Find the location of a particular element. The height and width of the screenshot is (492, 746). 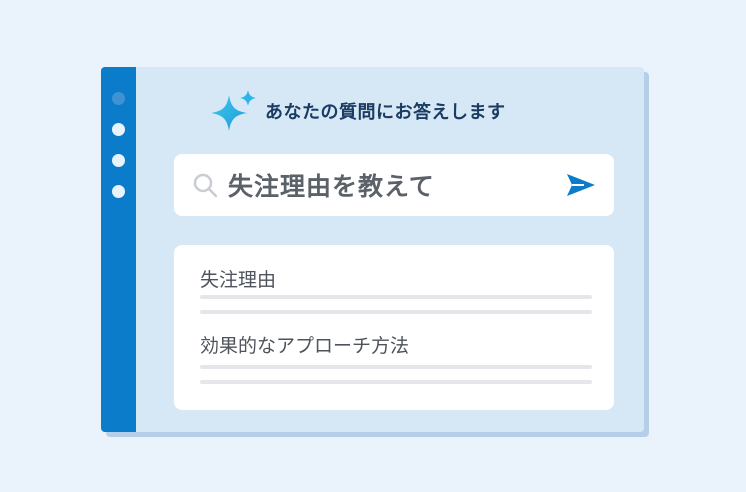

send-icon is located at coordinates (581, 185).